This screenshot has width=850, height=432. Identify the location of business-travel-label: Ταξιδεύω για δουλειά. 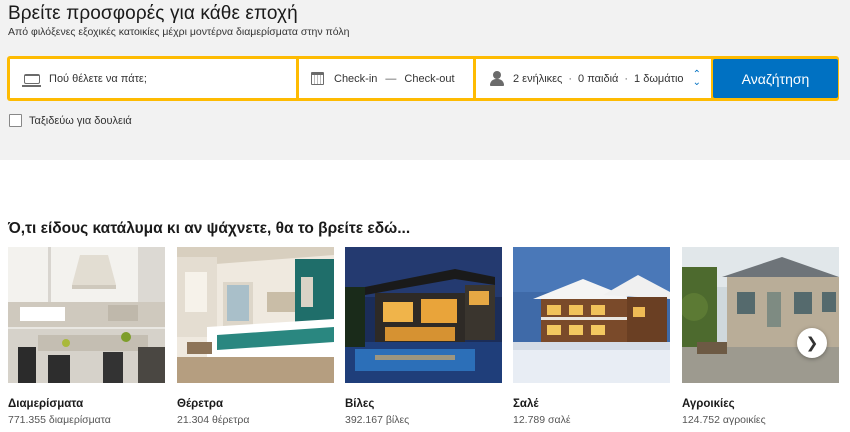
(80, 120).